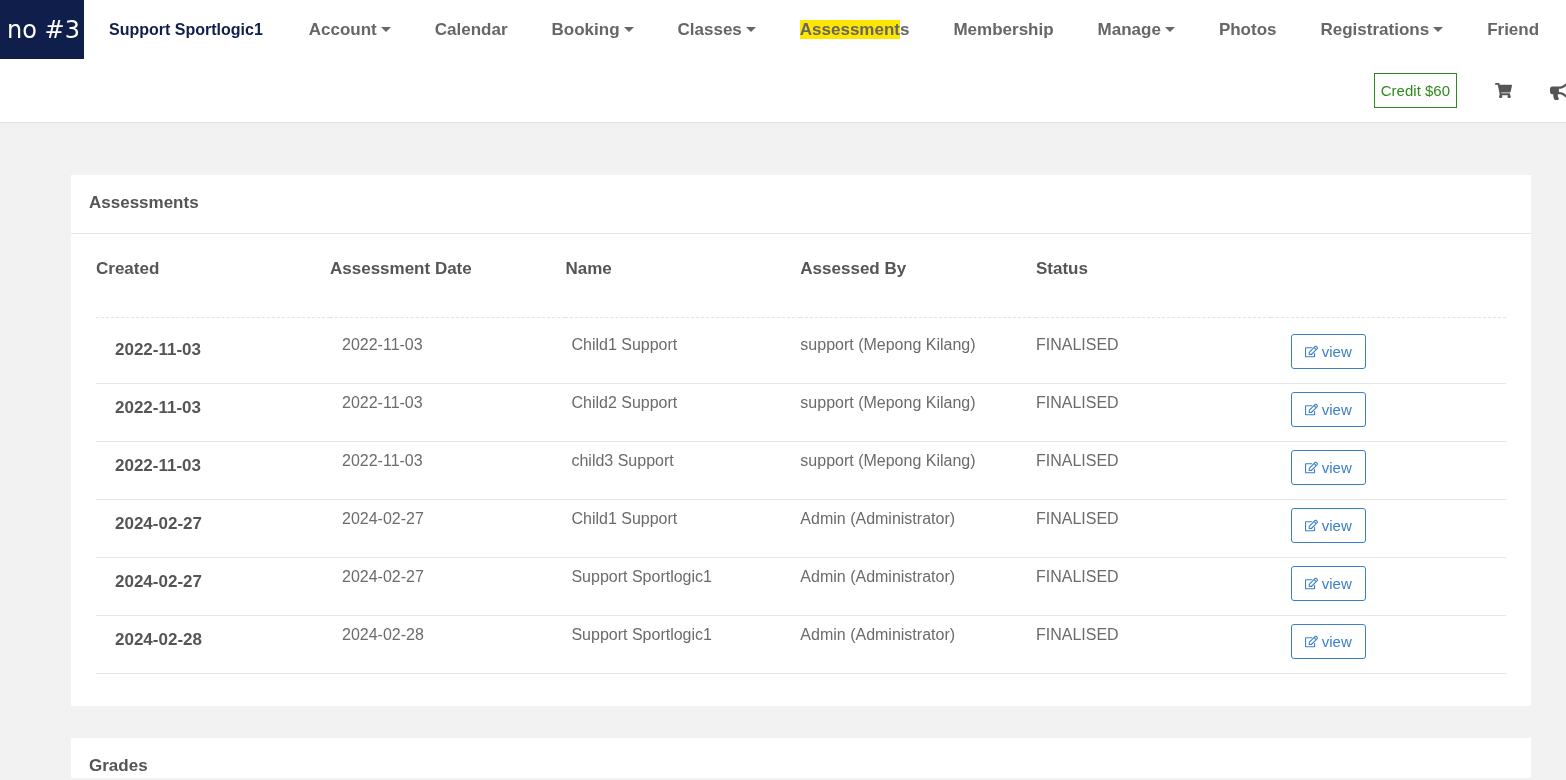 The width and height of the screenshot is (1566, 780). Describe the element at coordinates (118, 766) in the screenshot. I see `card-title: Grades` at that location.